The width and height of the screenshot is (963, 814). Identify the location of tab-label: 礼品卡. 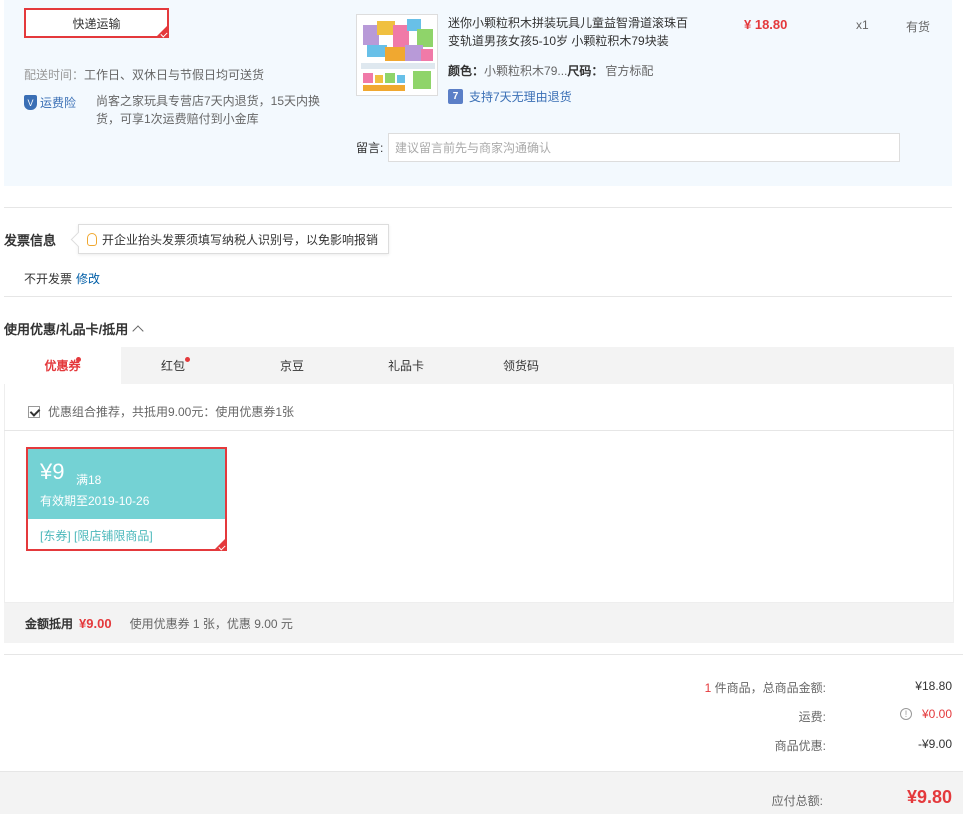
(405, 366).